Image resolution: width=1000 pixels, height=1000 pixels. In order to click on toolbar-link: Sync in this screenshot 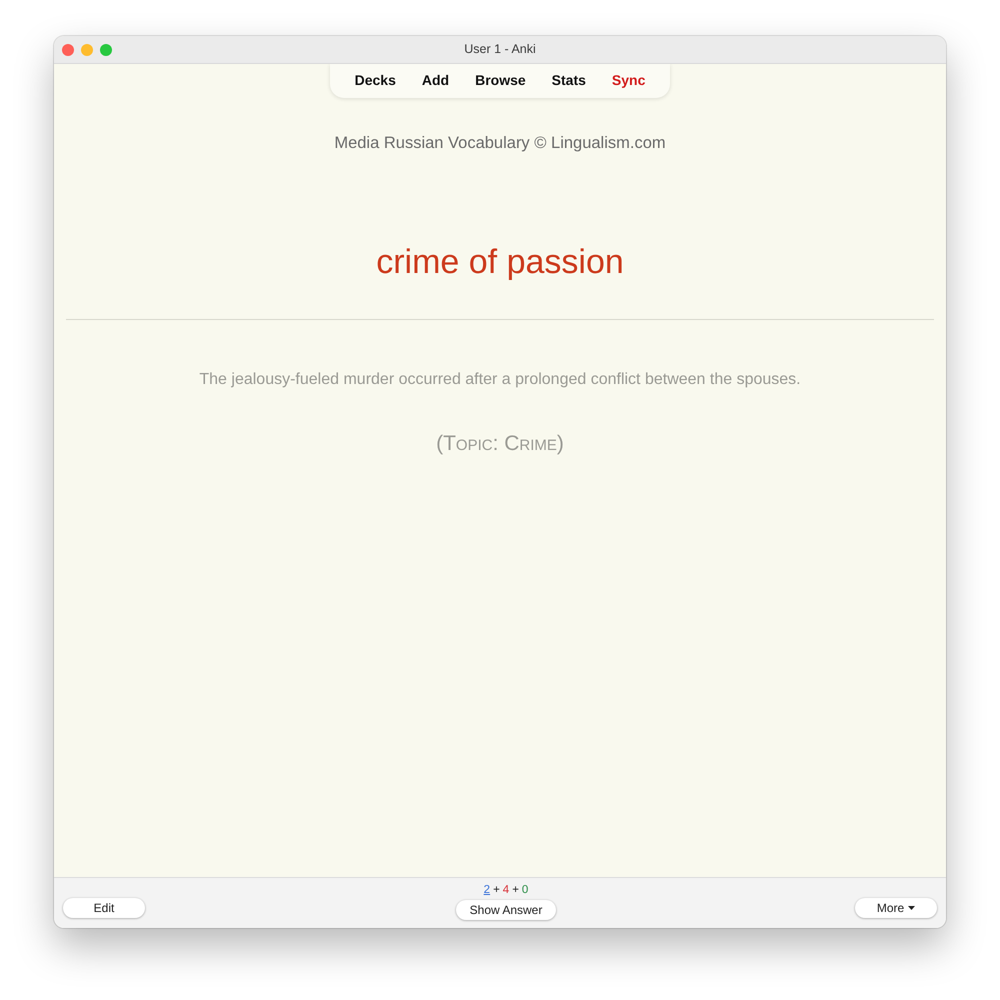, I will do `click(628, 80)`.